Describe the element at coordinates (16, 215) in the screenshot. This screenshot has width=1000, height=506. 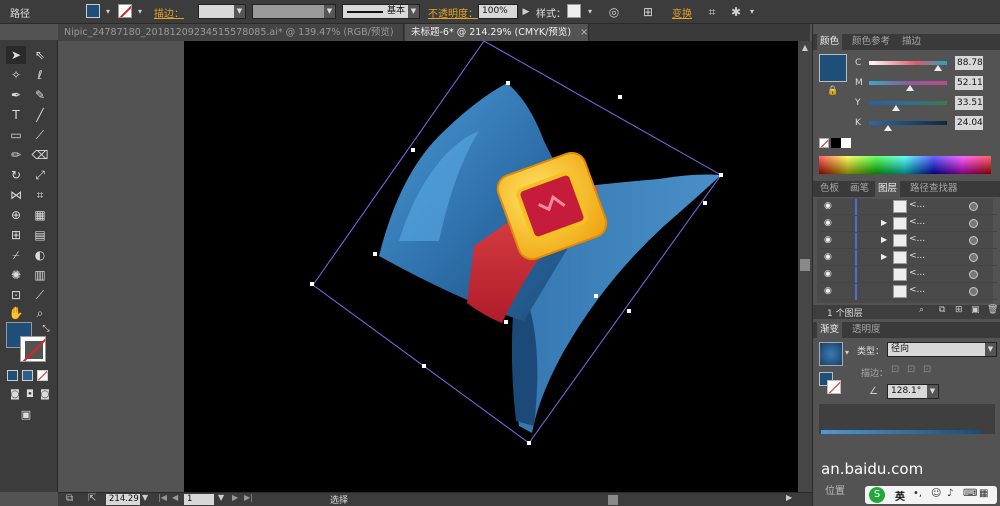
I see `shape-builder-tool-icon: ⊕` at that location.